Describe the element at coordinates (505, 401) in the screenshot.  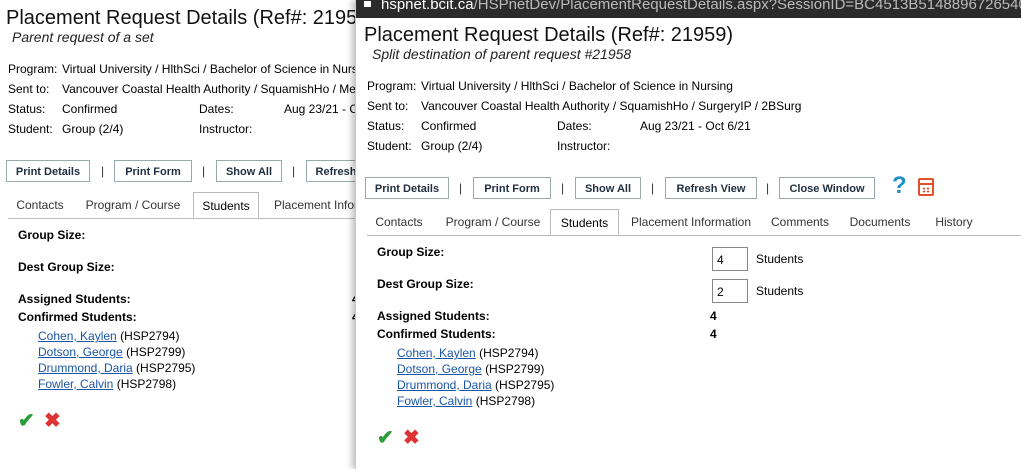
I see `student-id: (HSP2798)` at that location.